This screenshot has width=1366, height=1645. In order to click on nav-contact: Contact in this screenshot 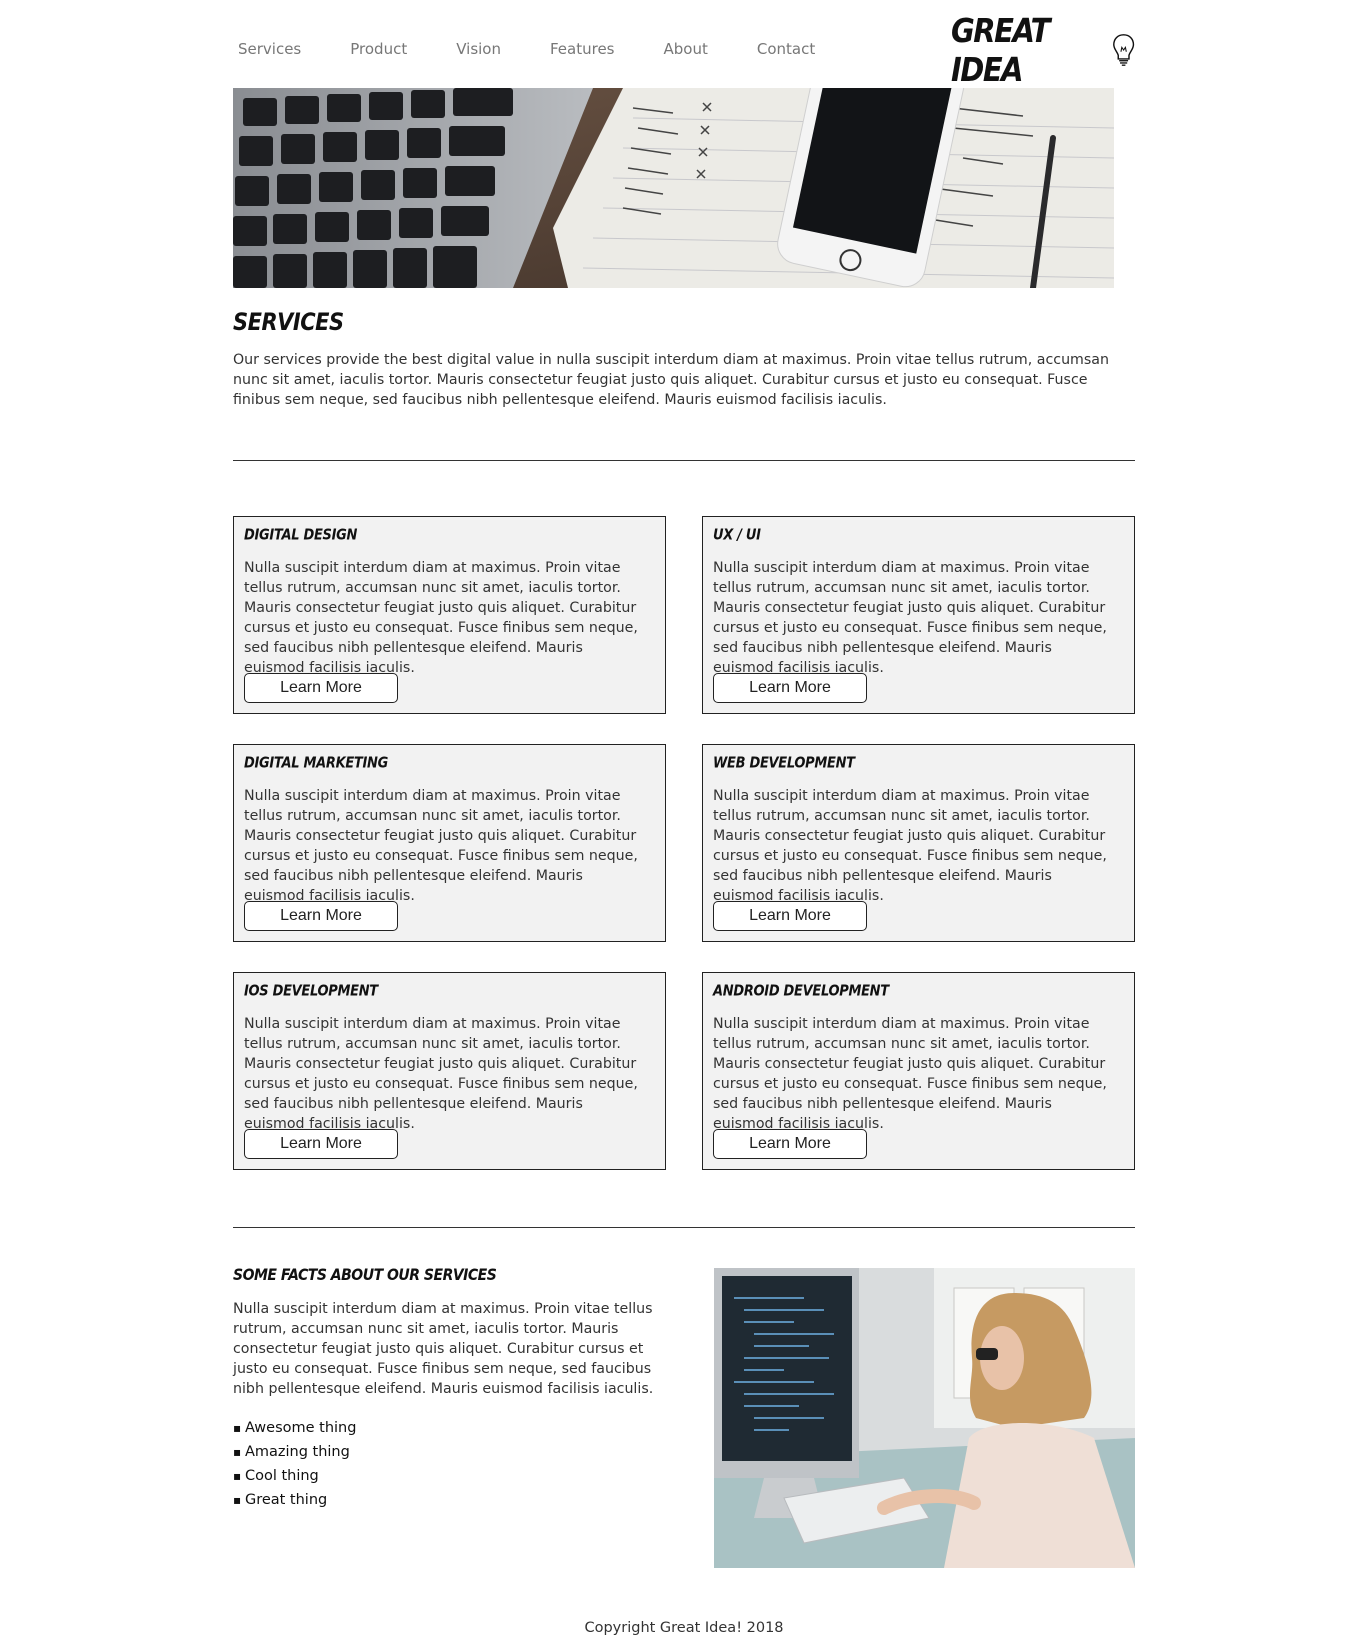, I will do `click(786, 49)`.